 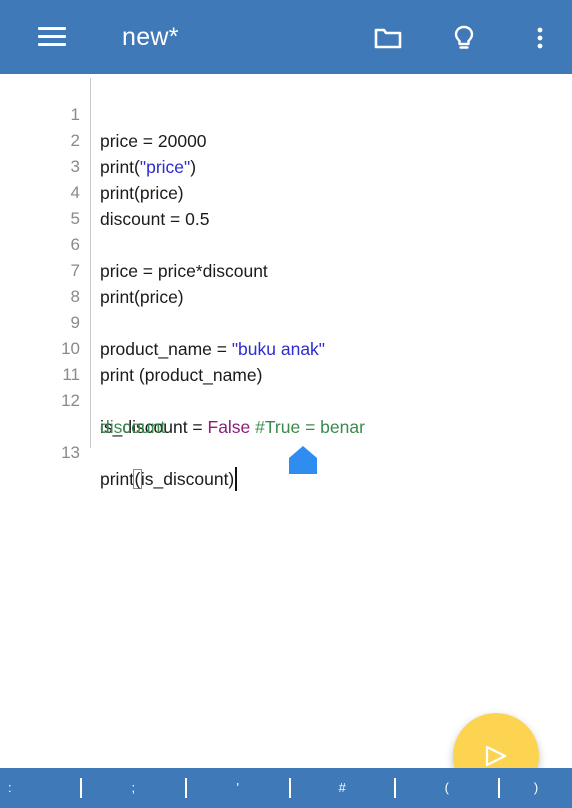 I want to click on code-line: 10 print (product_name), so click(x=286, y=347).